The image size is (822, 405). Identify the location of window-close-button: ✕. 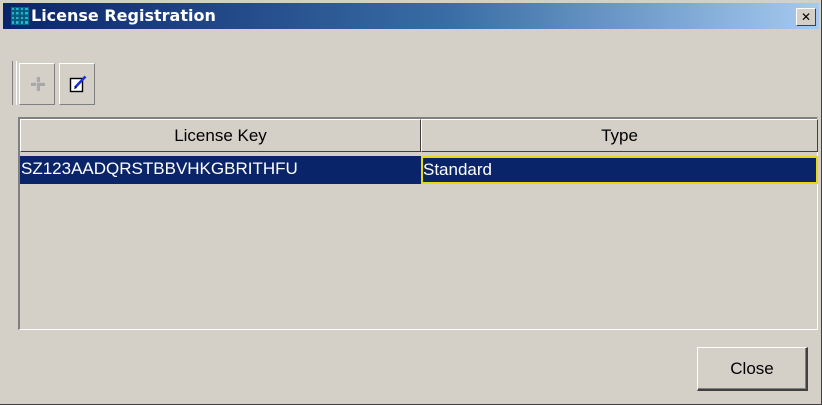
(806, 17).